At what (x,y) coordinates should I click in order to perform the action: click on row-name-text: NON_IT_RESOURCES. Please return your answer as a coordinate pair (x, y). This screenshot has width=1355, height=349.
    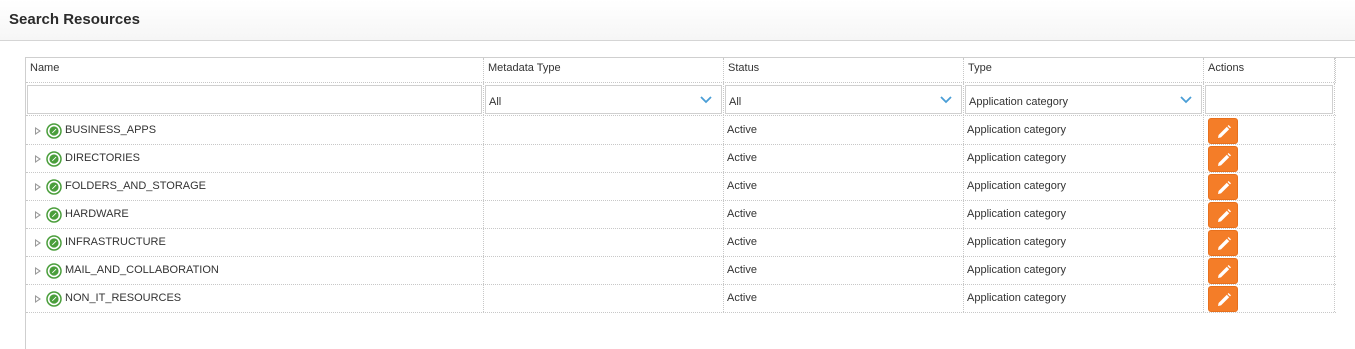
    Looking at the image, I should click on (123, 298).